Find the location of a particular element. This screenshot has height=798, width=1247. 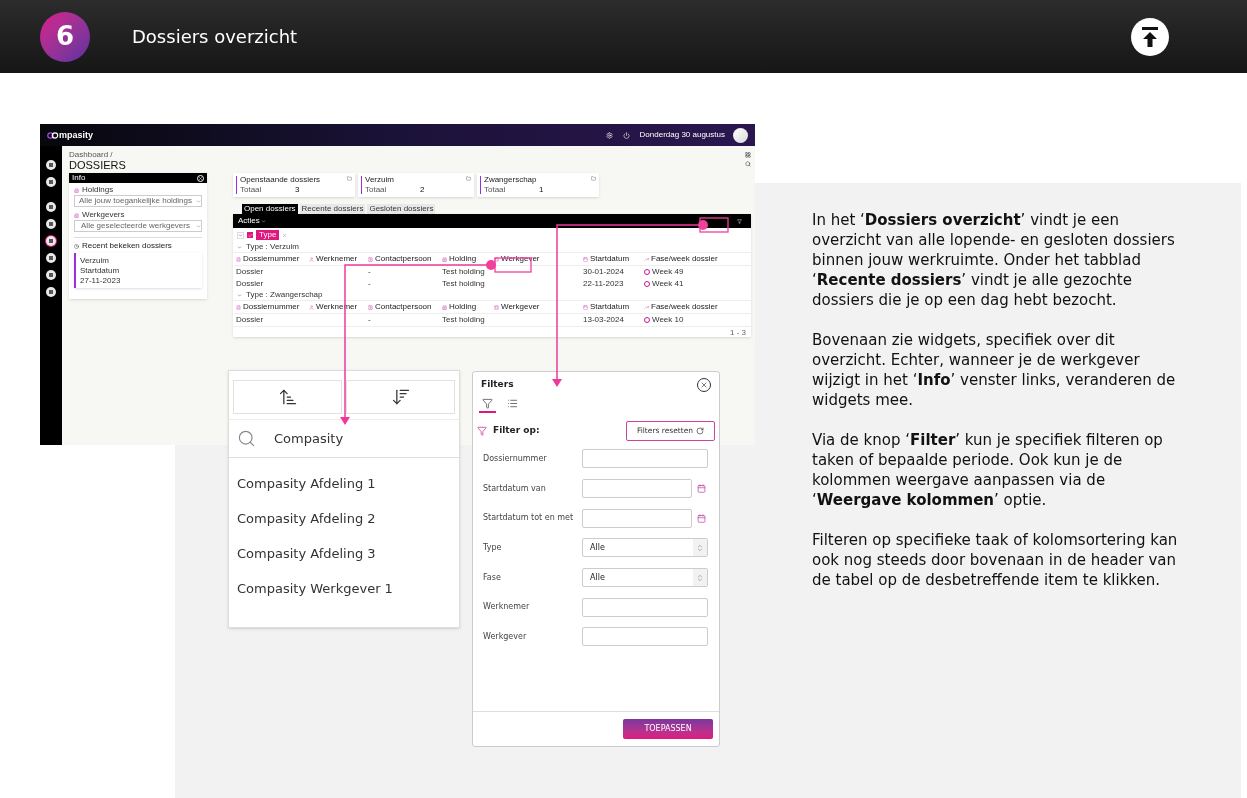

sort-ascending-icon is located at coordinates (287, 397).